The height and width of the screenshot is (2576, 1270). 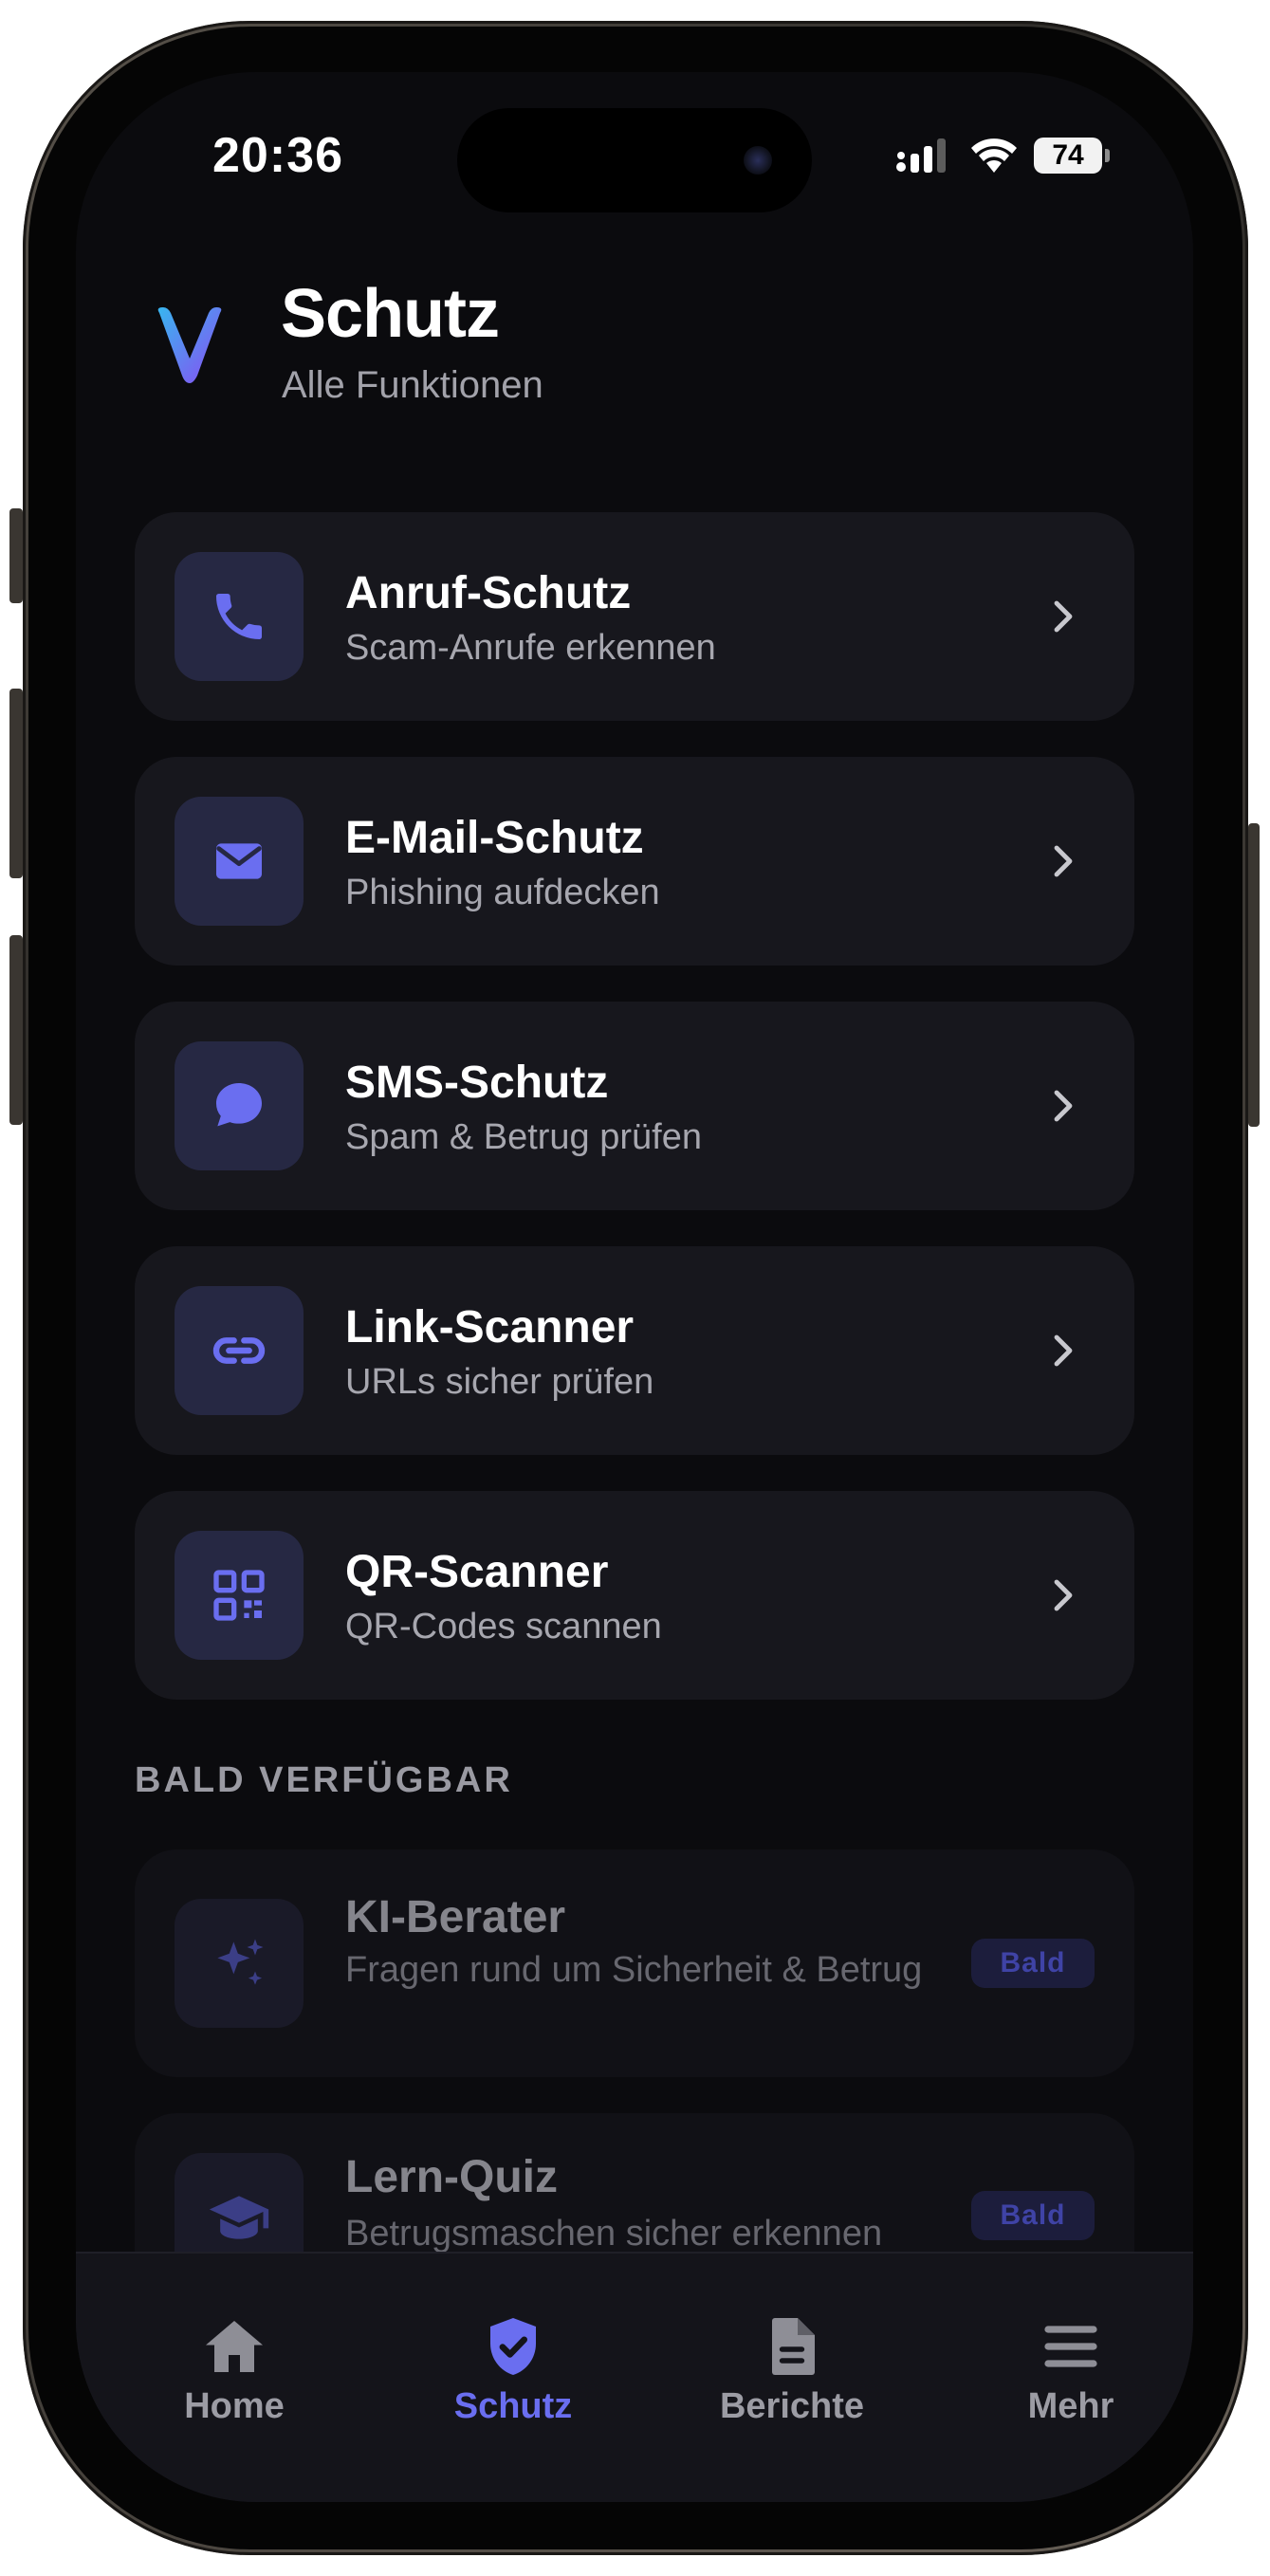 What do you see at coordinates (503, 1627) in the screenshot?
I see `feature-subtitle: QR-Codes scannen` at bounding box center [503, 1627].